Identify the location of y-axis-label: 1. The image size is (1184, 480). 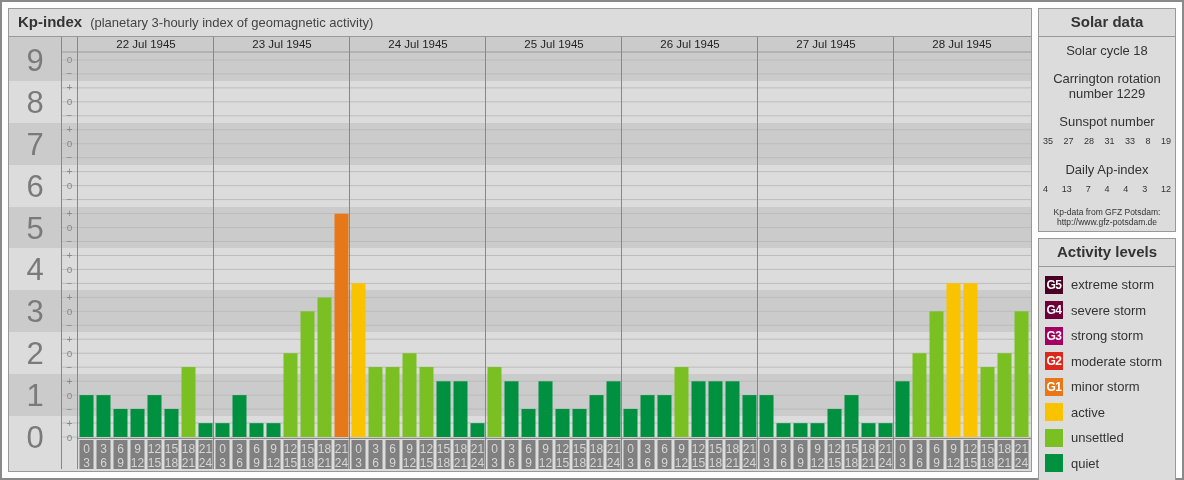
(35, 396).